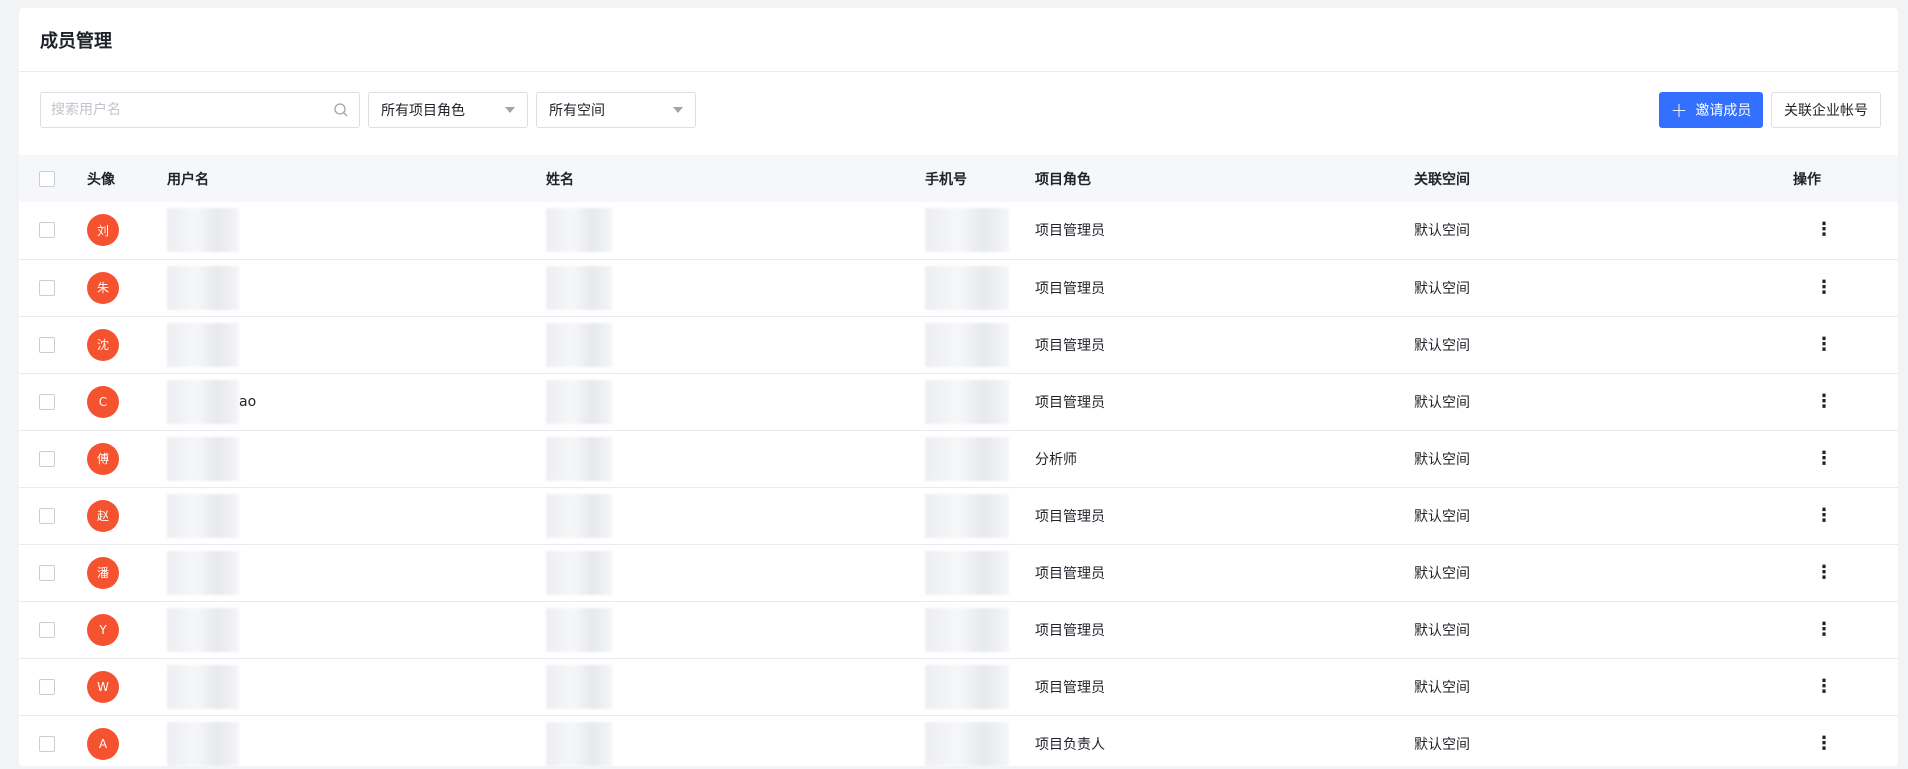  What do you see at coordinates (47, 178) in the screenshot?
I see `select-all-checkbox` at bounding box center [47, 178].